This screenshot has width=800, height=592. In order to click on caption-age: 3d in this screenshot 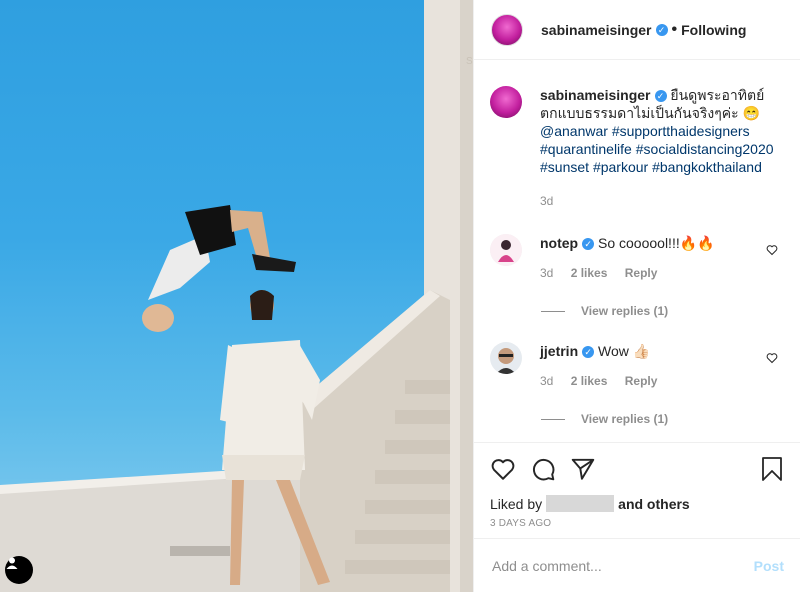, I will do `click(660, 201)`.